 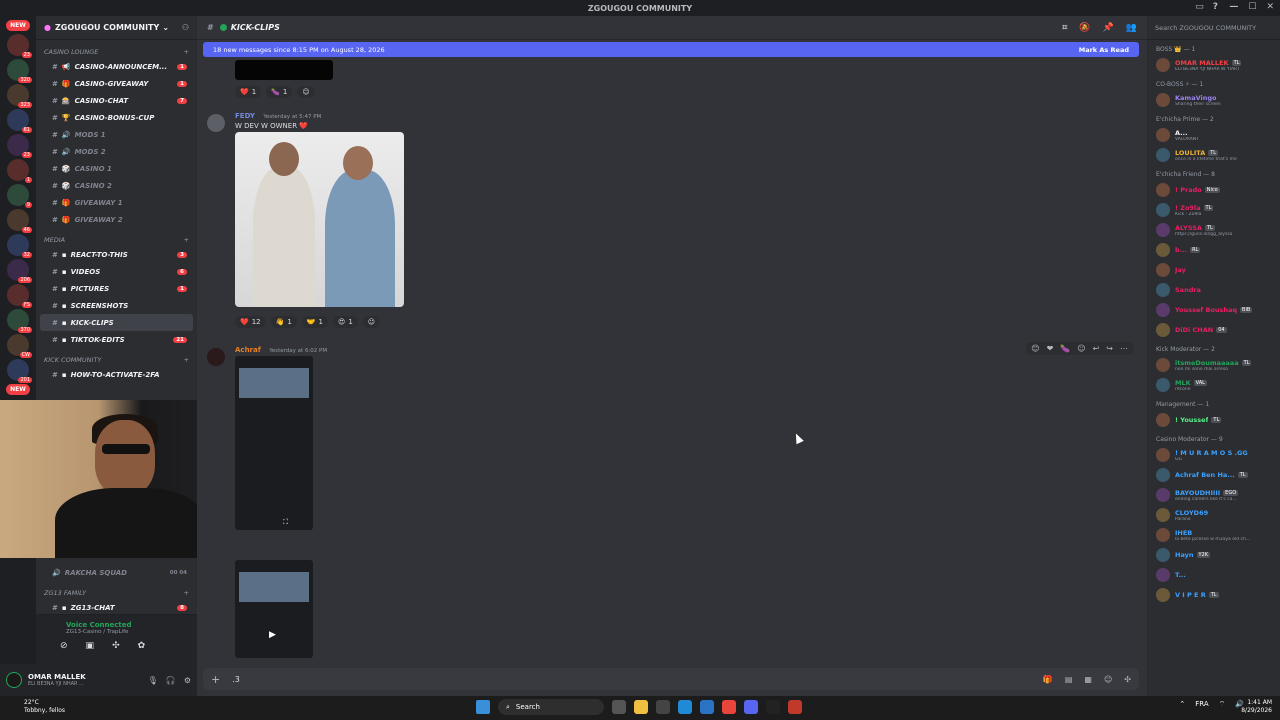 I want to click on lang-indicator: FRA, so click(x=1201, y=704).